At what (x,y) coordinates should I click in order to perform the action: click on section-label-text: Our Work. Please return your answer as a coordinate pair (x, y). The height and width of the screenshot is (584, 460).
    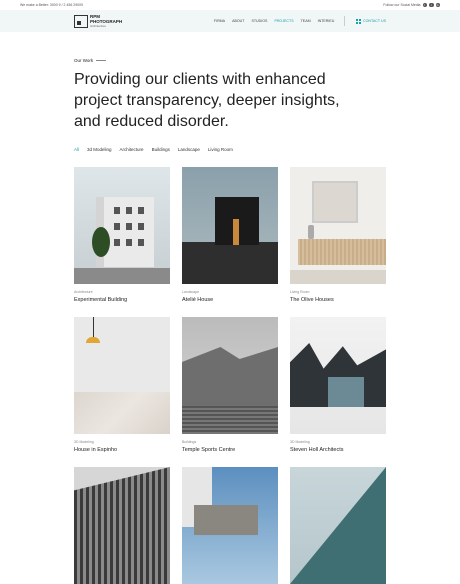
    Looking at the image, I should click on (84, 60).